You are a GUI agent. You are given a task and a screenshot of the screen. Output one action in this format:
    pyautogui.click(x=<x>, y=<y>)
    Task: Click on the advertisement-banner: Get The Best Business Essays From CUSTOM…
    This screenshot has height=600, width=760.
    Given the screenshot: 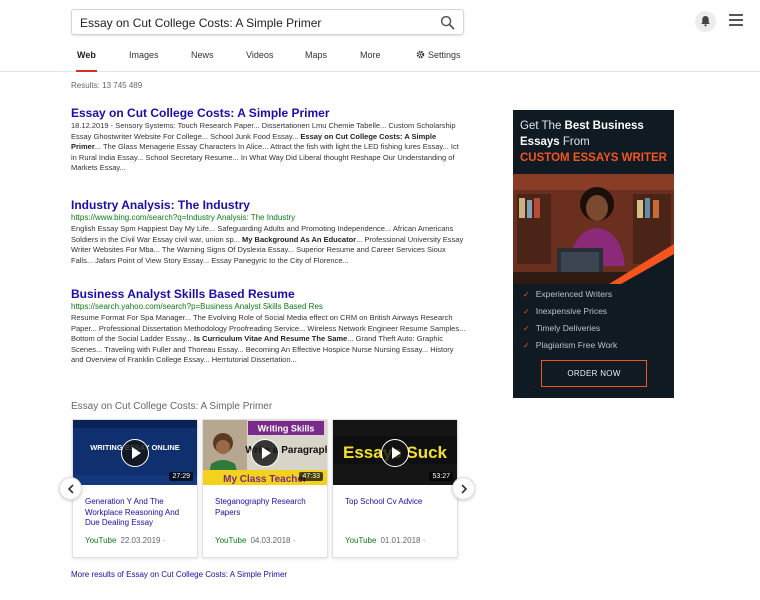 What is the action you would take?
    pyautogui.click(x=593, y=254)
    